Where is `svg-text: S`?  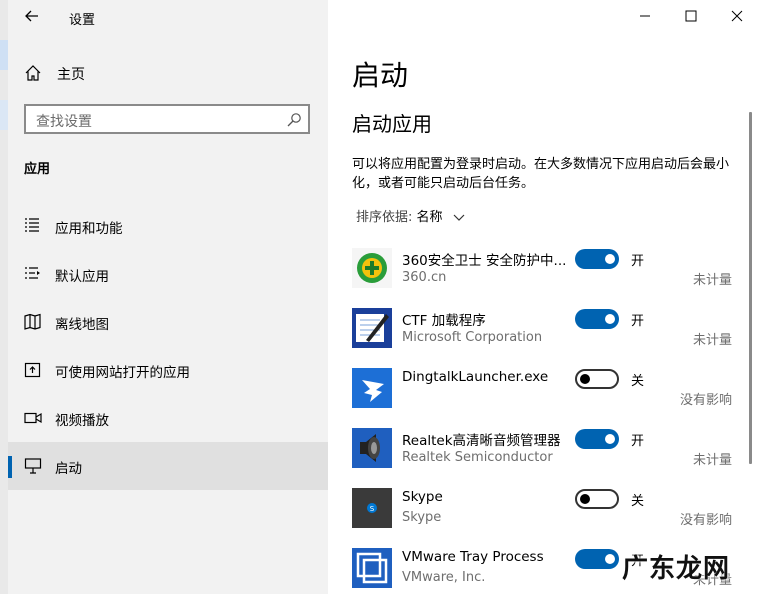
svg-text: S is located at coordinates (372, 509).